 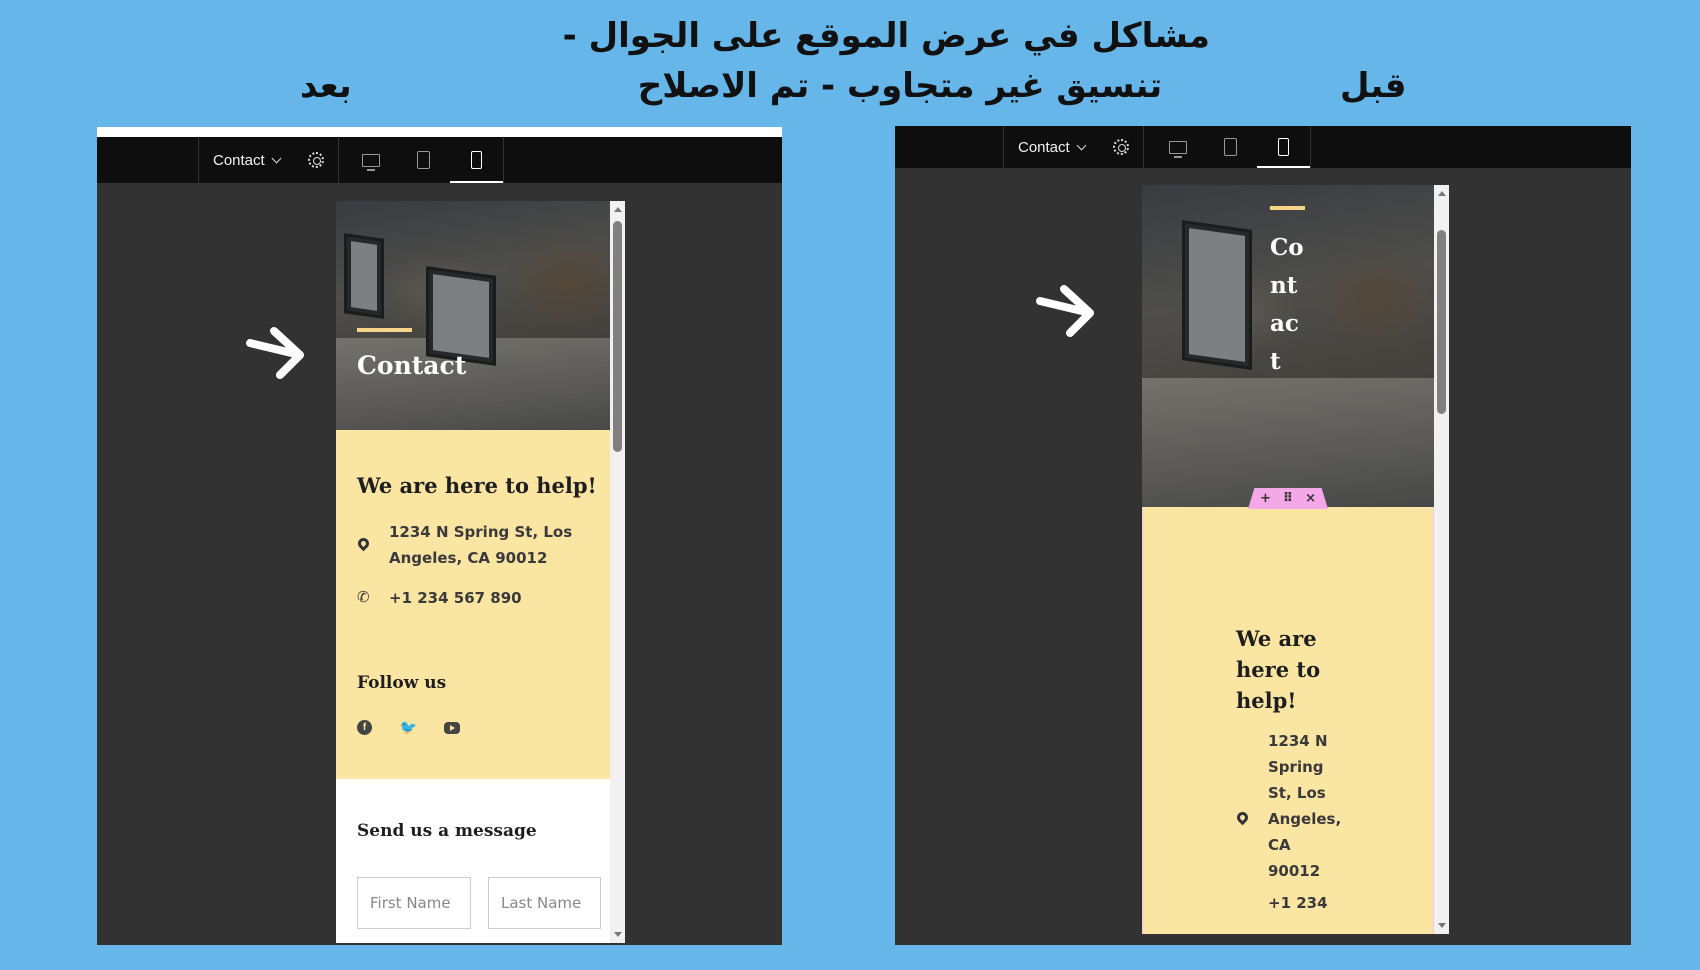 What do you see at coordinates (900, 86) in the screenshot?
I see `page-title-line-2: تنسيق غير متجاوب - تم الاصلاح` at bounding box center [900, 86].